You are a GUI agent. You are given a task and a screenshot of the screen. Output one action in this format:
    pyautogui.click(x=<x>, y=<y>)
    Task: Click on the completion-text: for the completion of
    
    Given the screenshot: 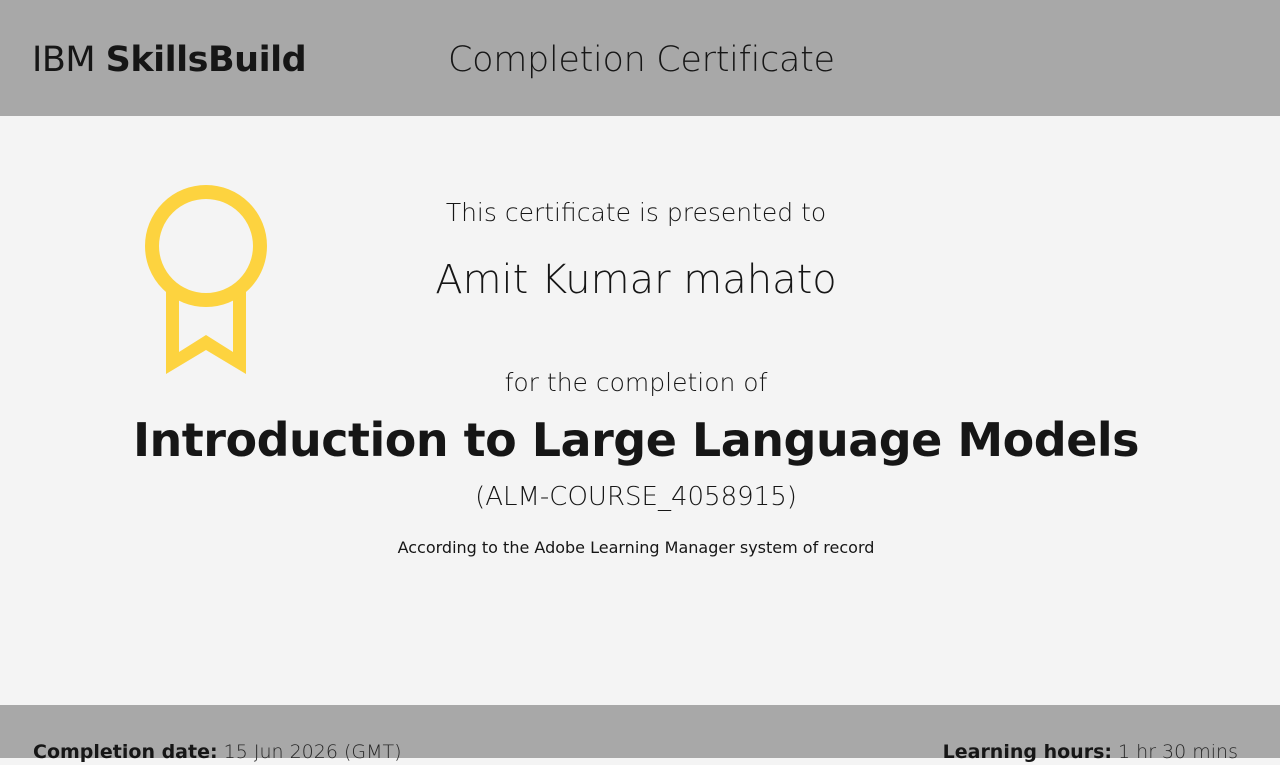 What is the action you would take?
    pyautogui.click(x=636, y=382)
    